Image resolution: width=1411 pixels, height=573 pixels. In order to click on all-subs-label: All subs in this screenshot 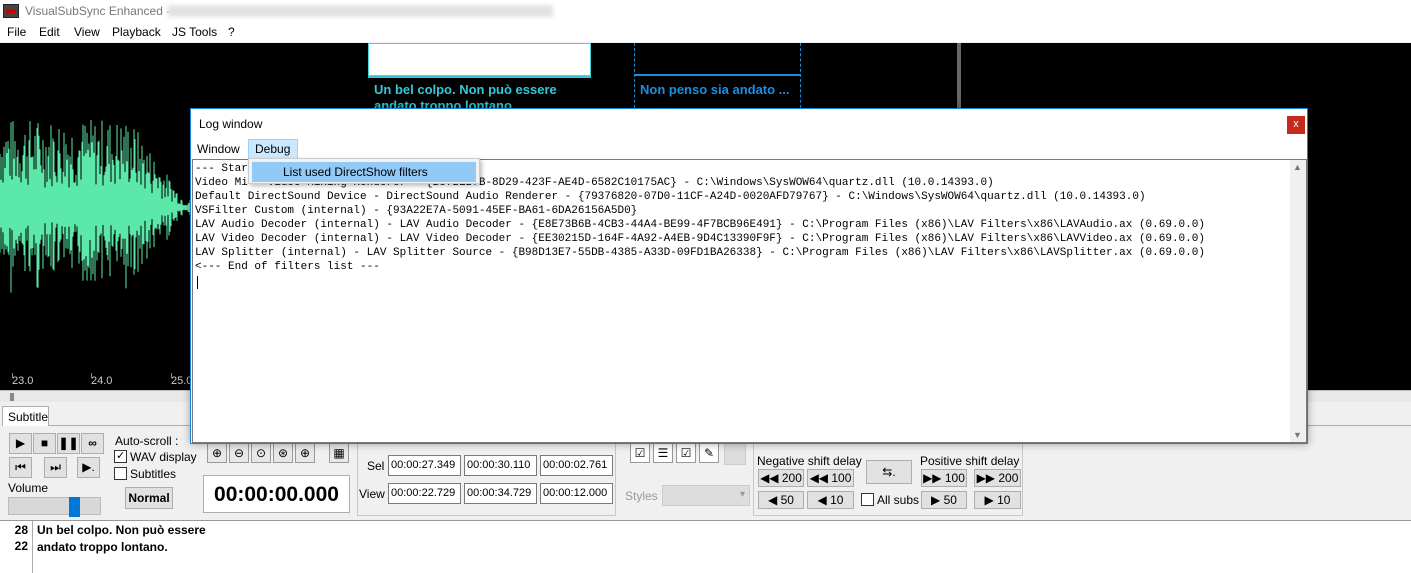, I will do `click(898, 500)`.